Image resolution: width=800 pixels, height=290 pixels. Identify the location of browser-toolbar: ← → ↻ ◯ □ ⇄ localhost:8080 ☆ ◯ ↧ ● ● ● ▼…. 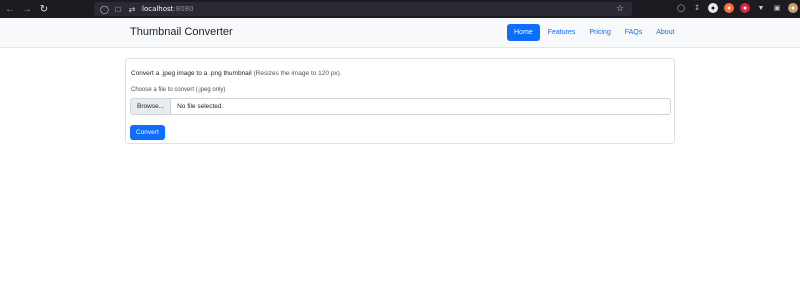
(400, 9).